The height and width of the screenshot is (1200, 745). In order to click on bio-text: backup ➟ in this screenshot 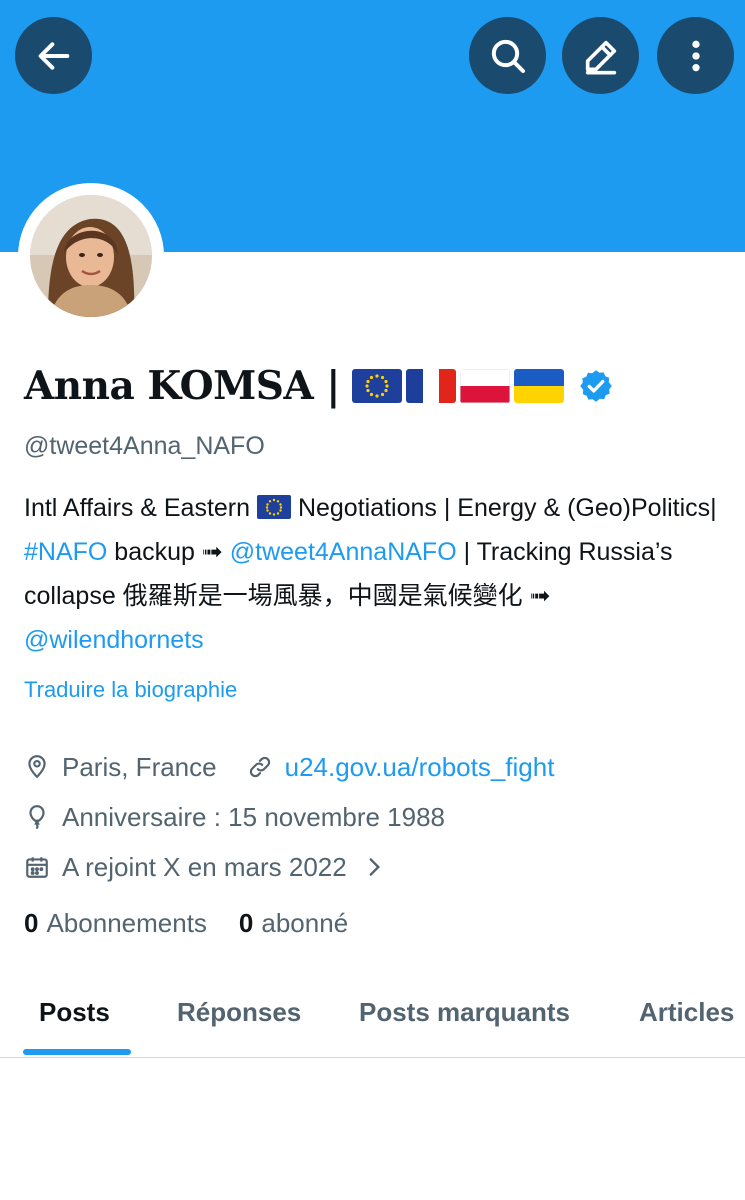, I will do `click(168, 552)`.